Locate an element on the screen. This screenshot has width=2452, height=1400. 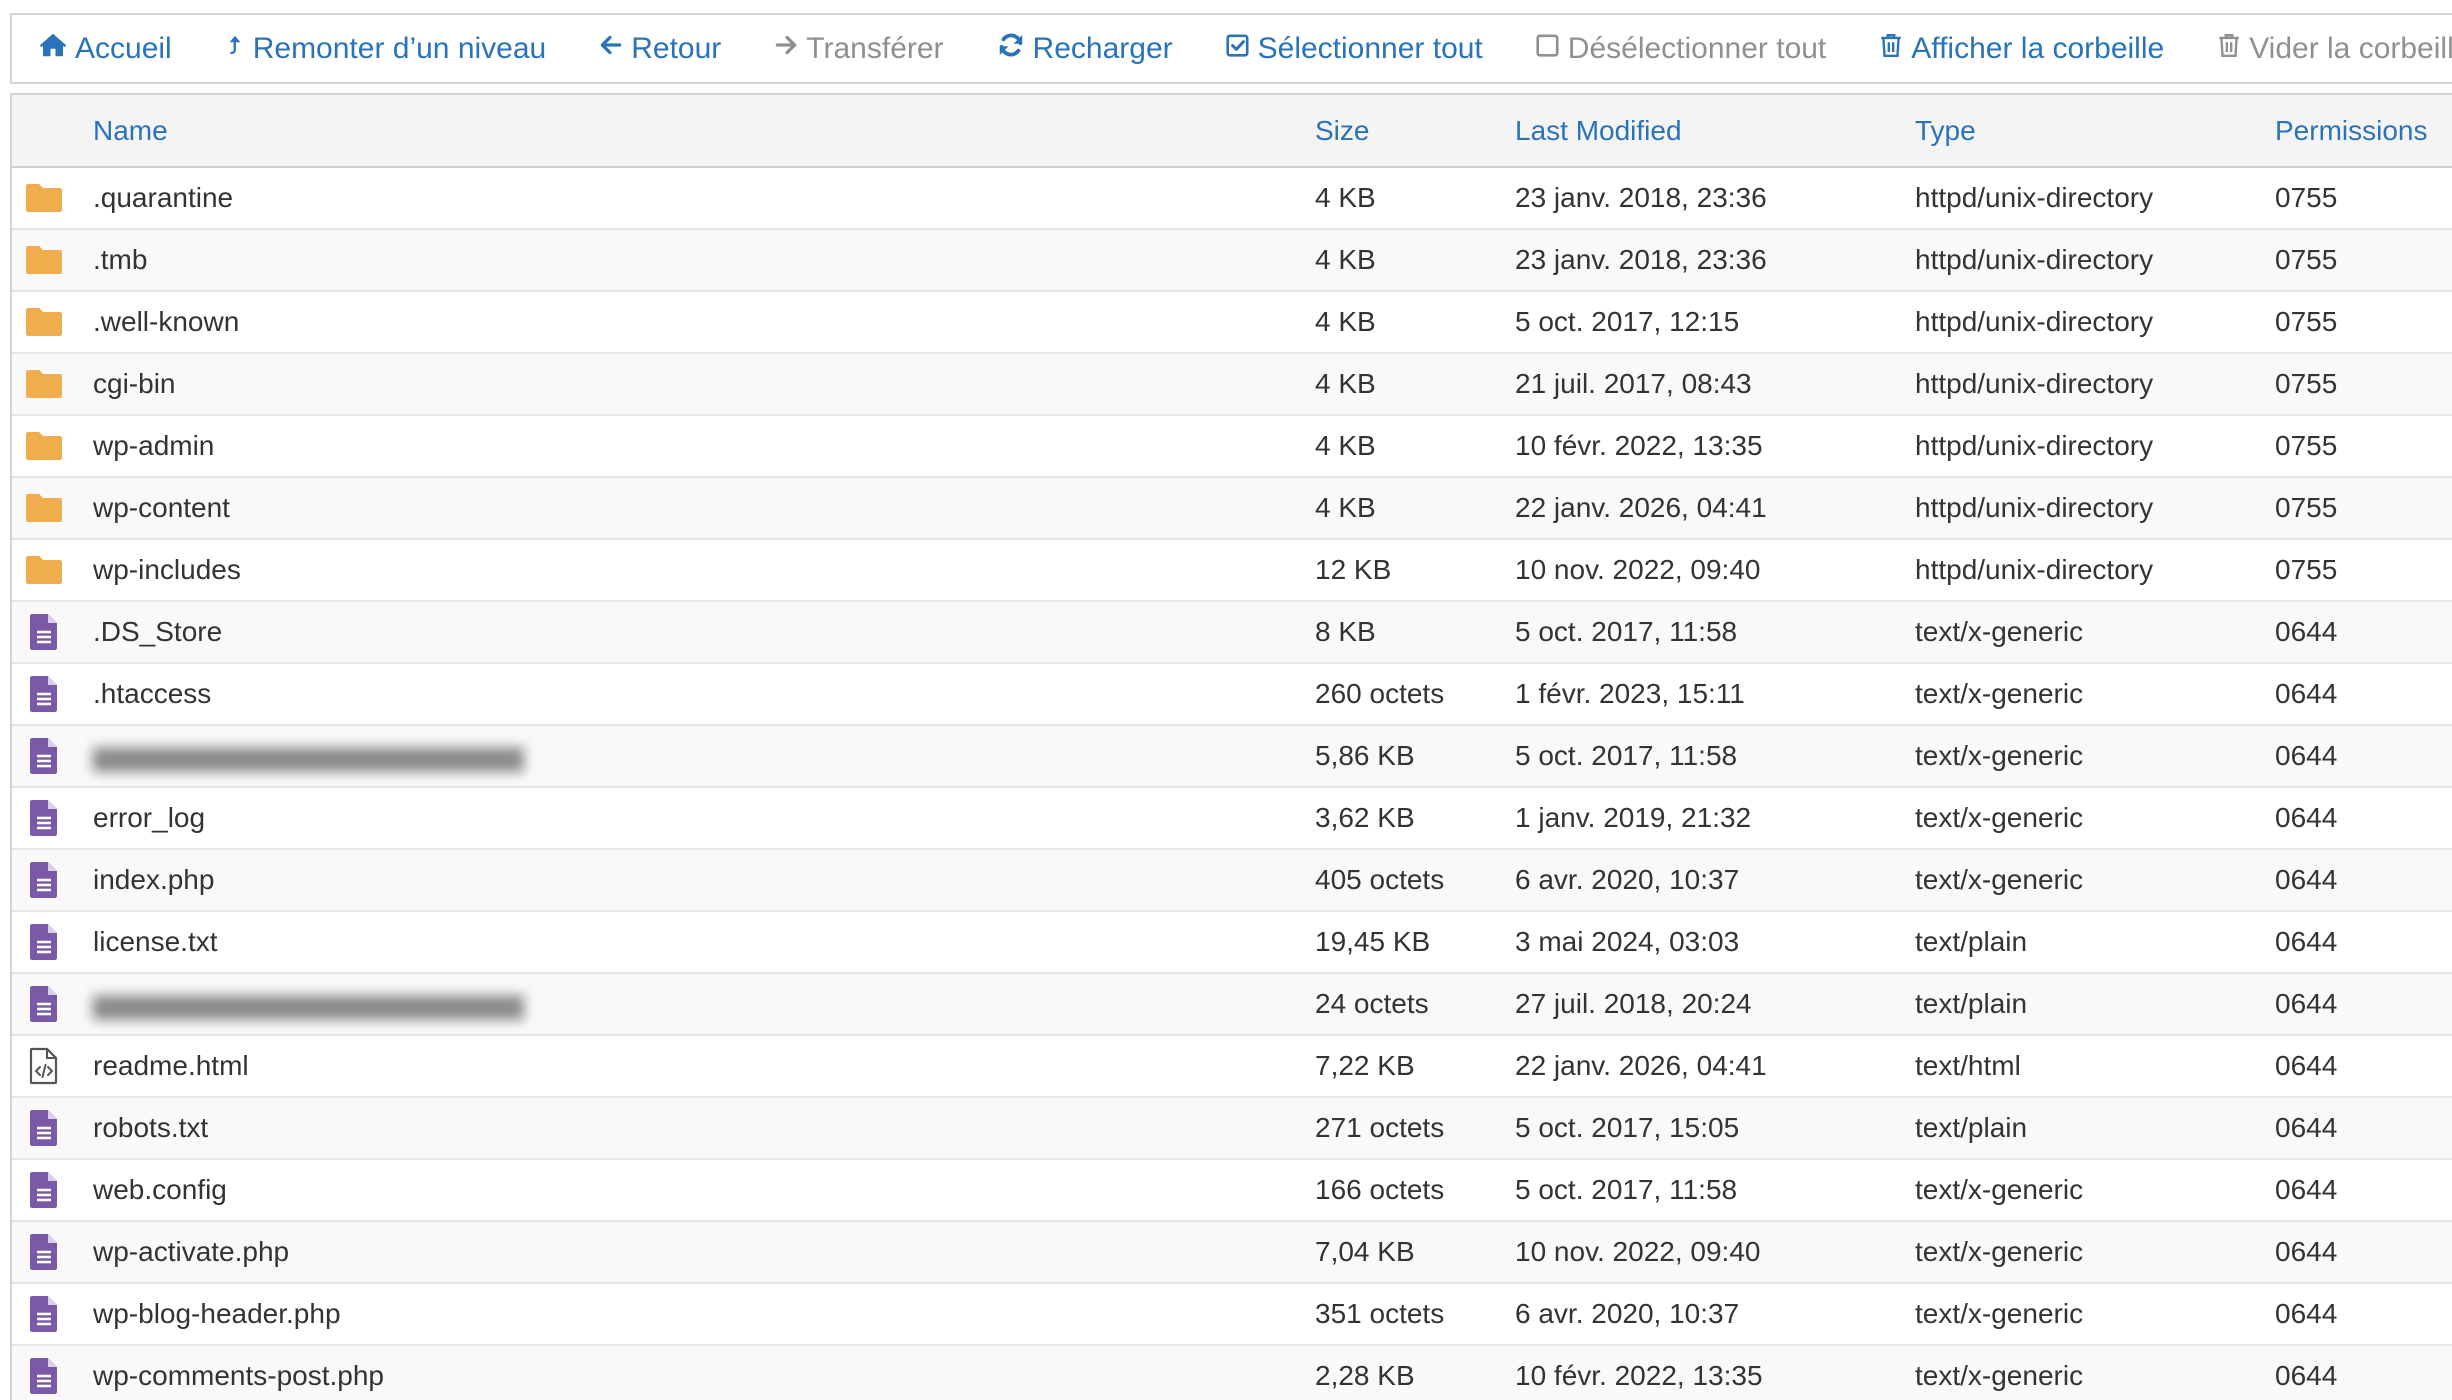
file-name: cgi-bin is located at coordinates (134, 384).